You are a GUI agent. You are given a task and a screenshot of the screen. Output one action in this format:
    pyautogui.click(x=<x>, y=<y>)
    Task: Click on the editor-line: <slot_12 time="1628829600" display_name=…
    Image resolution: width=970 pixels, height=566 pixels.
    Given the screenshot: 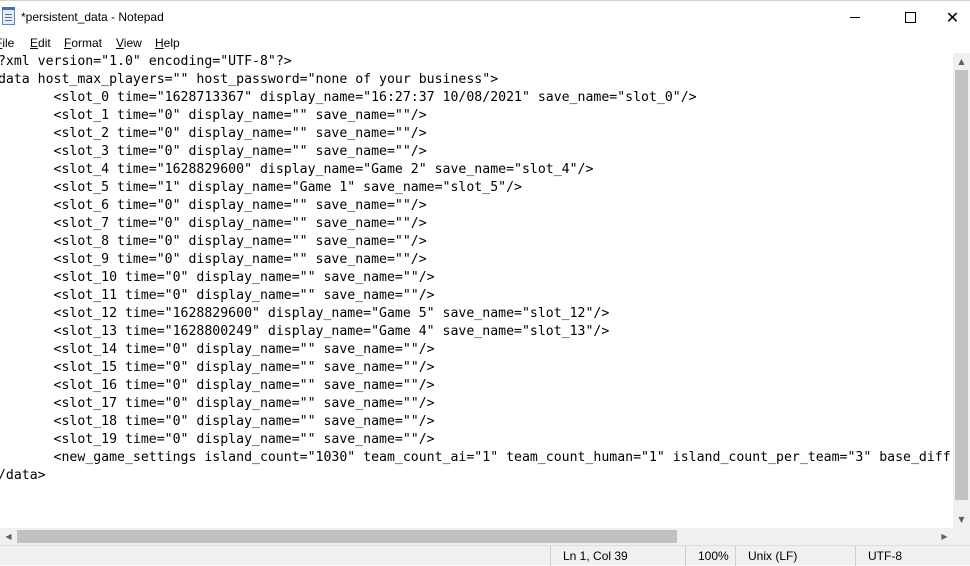 What is the action you would take?
    pyautogui.click(x=305, y=313)
    